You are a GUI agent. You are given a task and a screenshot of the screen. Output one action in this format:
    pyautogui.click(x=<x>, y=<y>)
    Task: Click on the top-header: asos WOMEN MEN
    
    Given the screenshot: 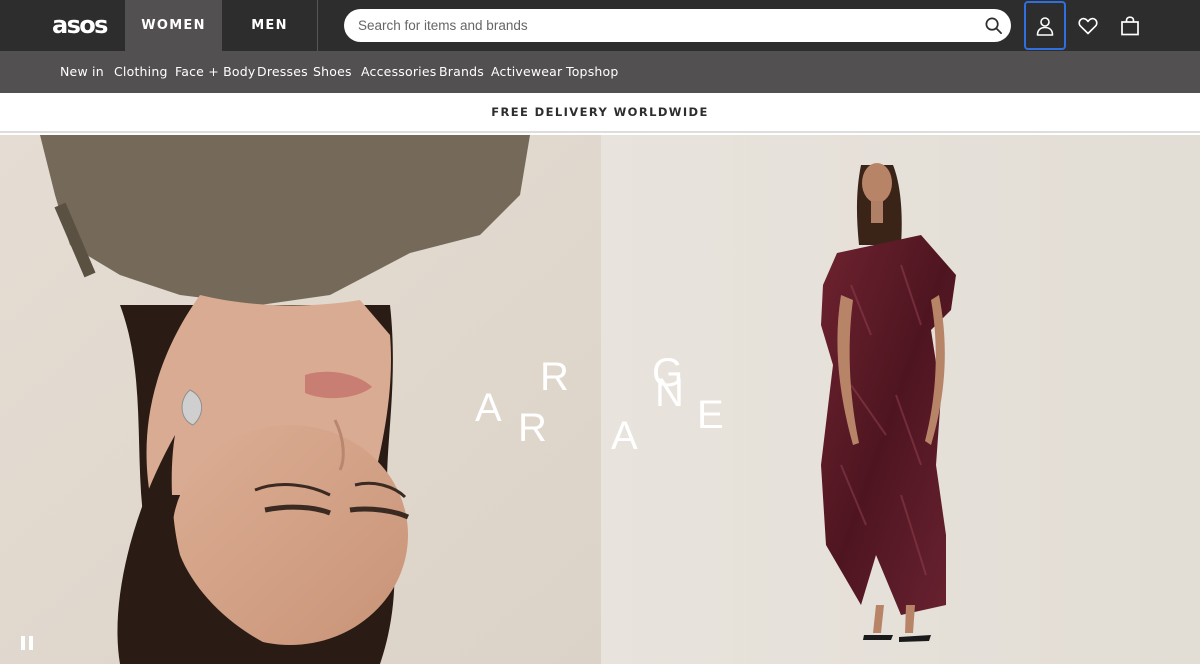 What is the action you would take?
    pyautogui.click(x=600, y=25)
    